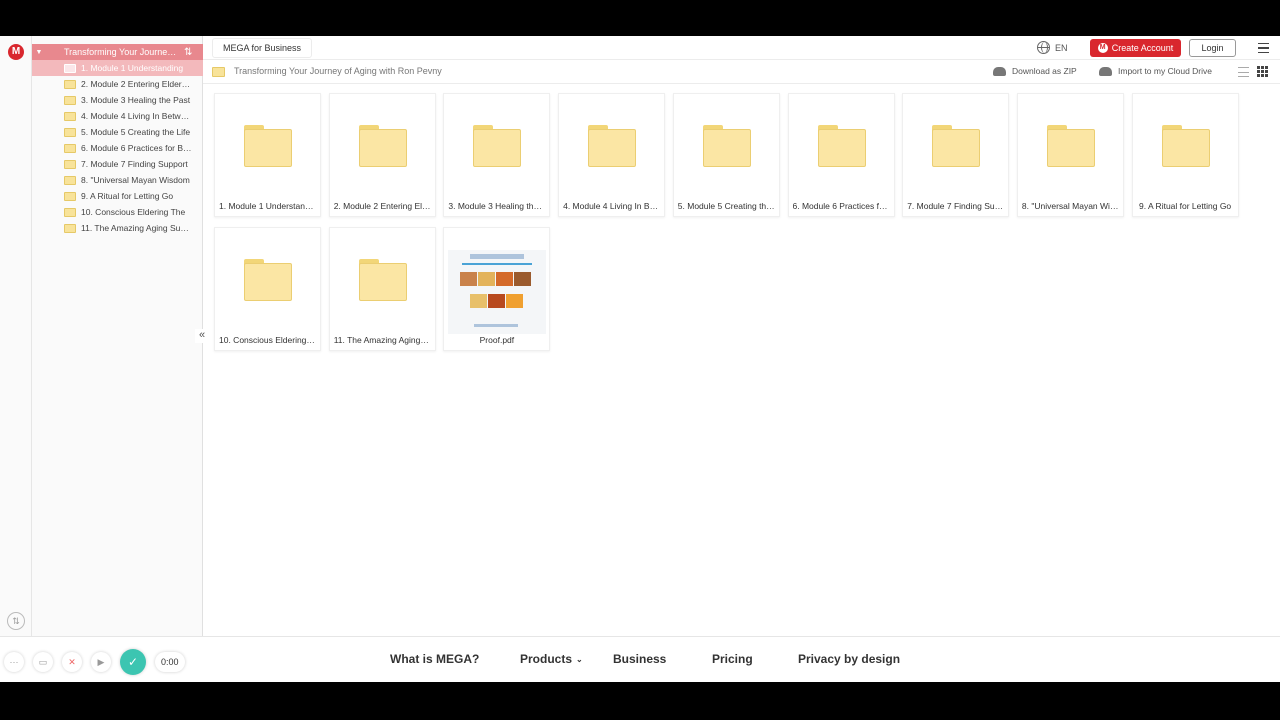 Image resolution: width=1280 pixels, height=720 pixels. What do you see at coordinates (956, 206) in the screenshot?
I see `folder-tile-label: 7. Module 7 Finding Support` at bounding box center [956, 206].